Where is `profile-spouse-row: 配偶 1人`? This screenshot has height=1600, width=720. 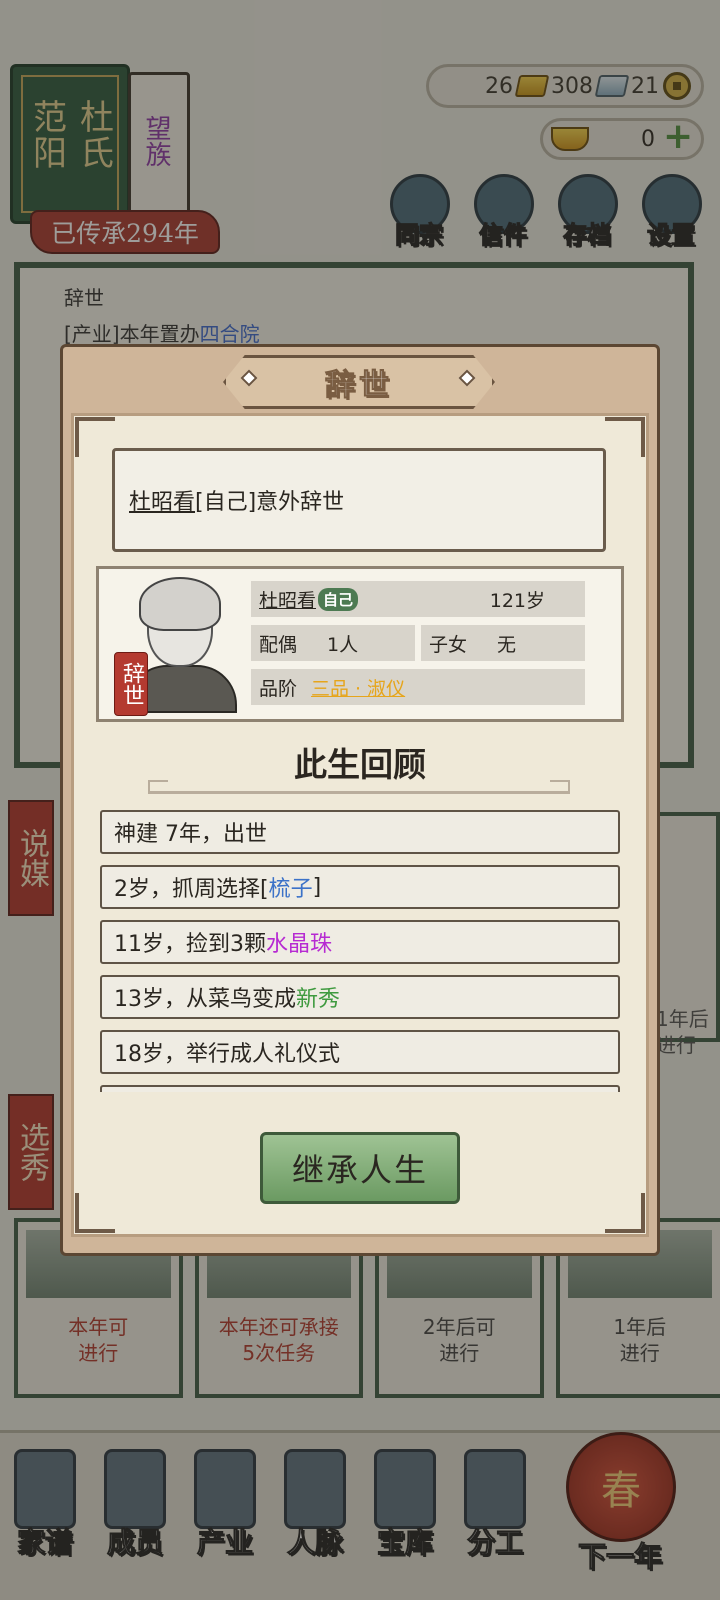
profile-spouse-row: 配偶 1人 is located at coordinates (333, 643).